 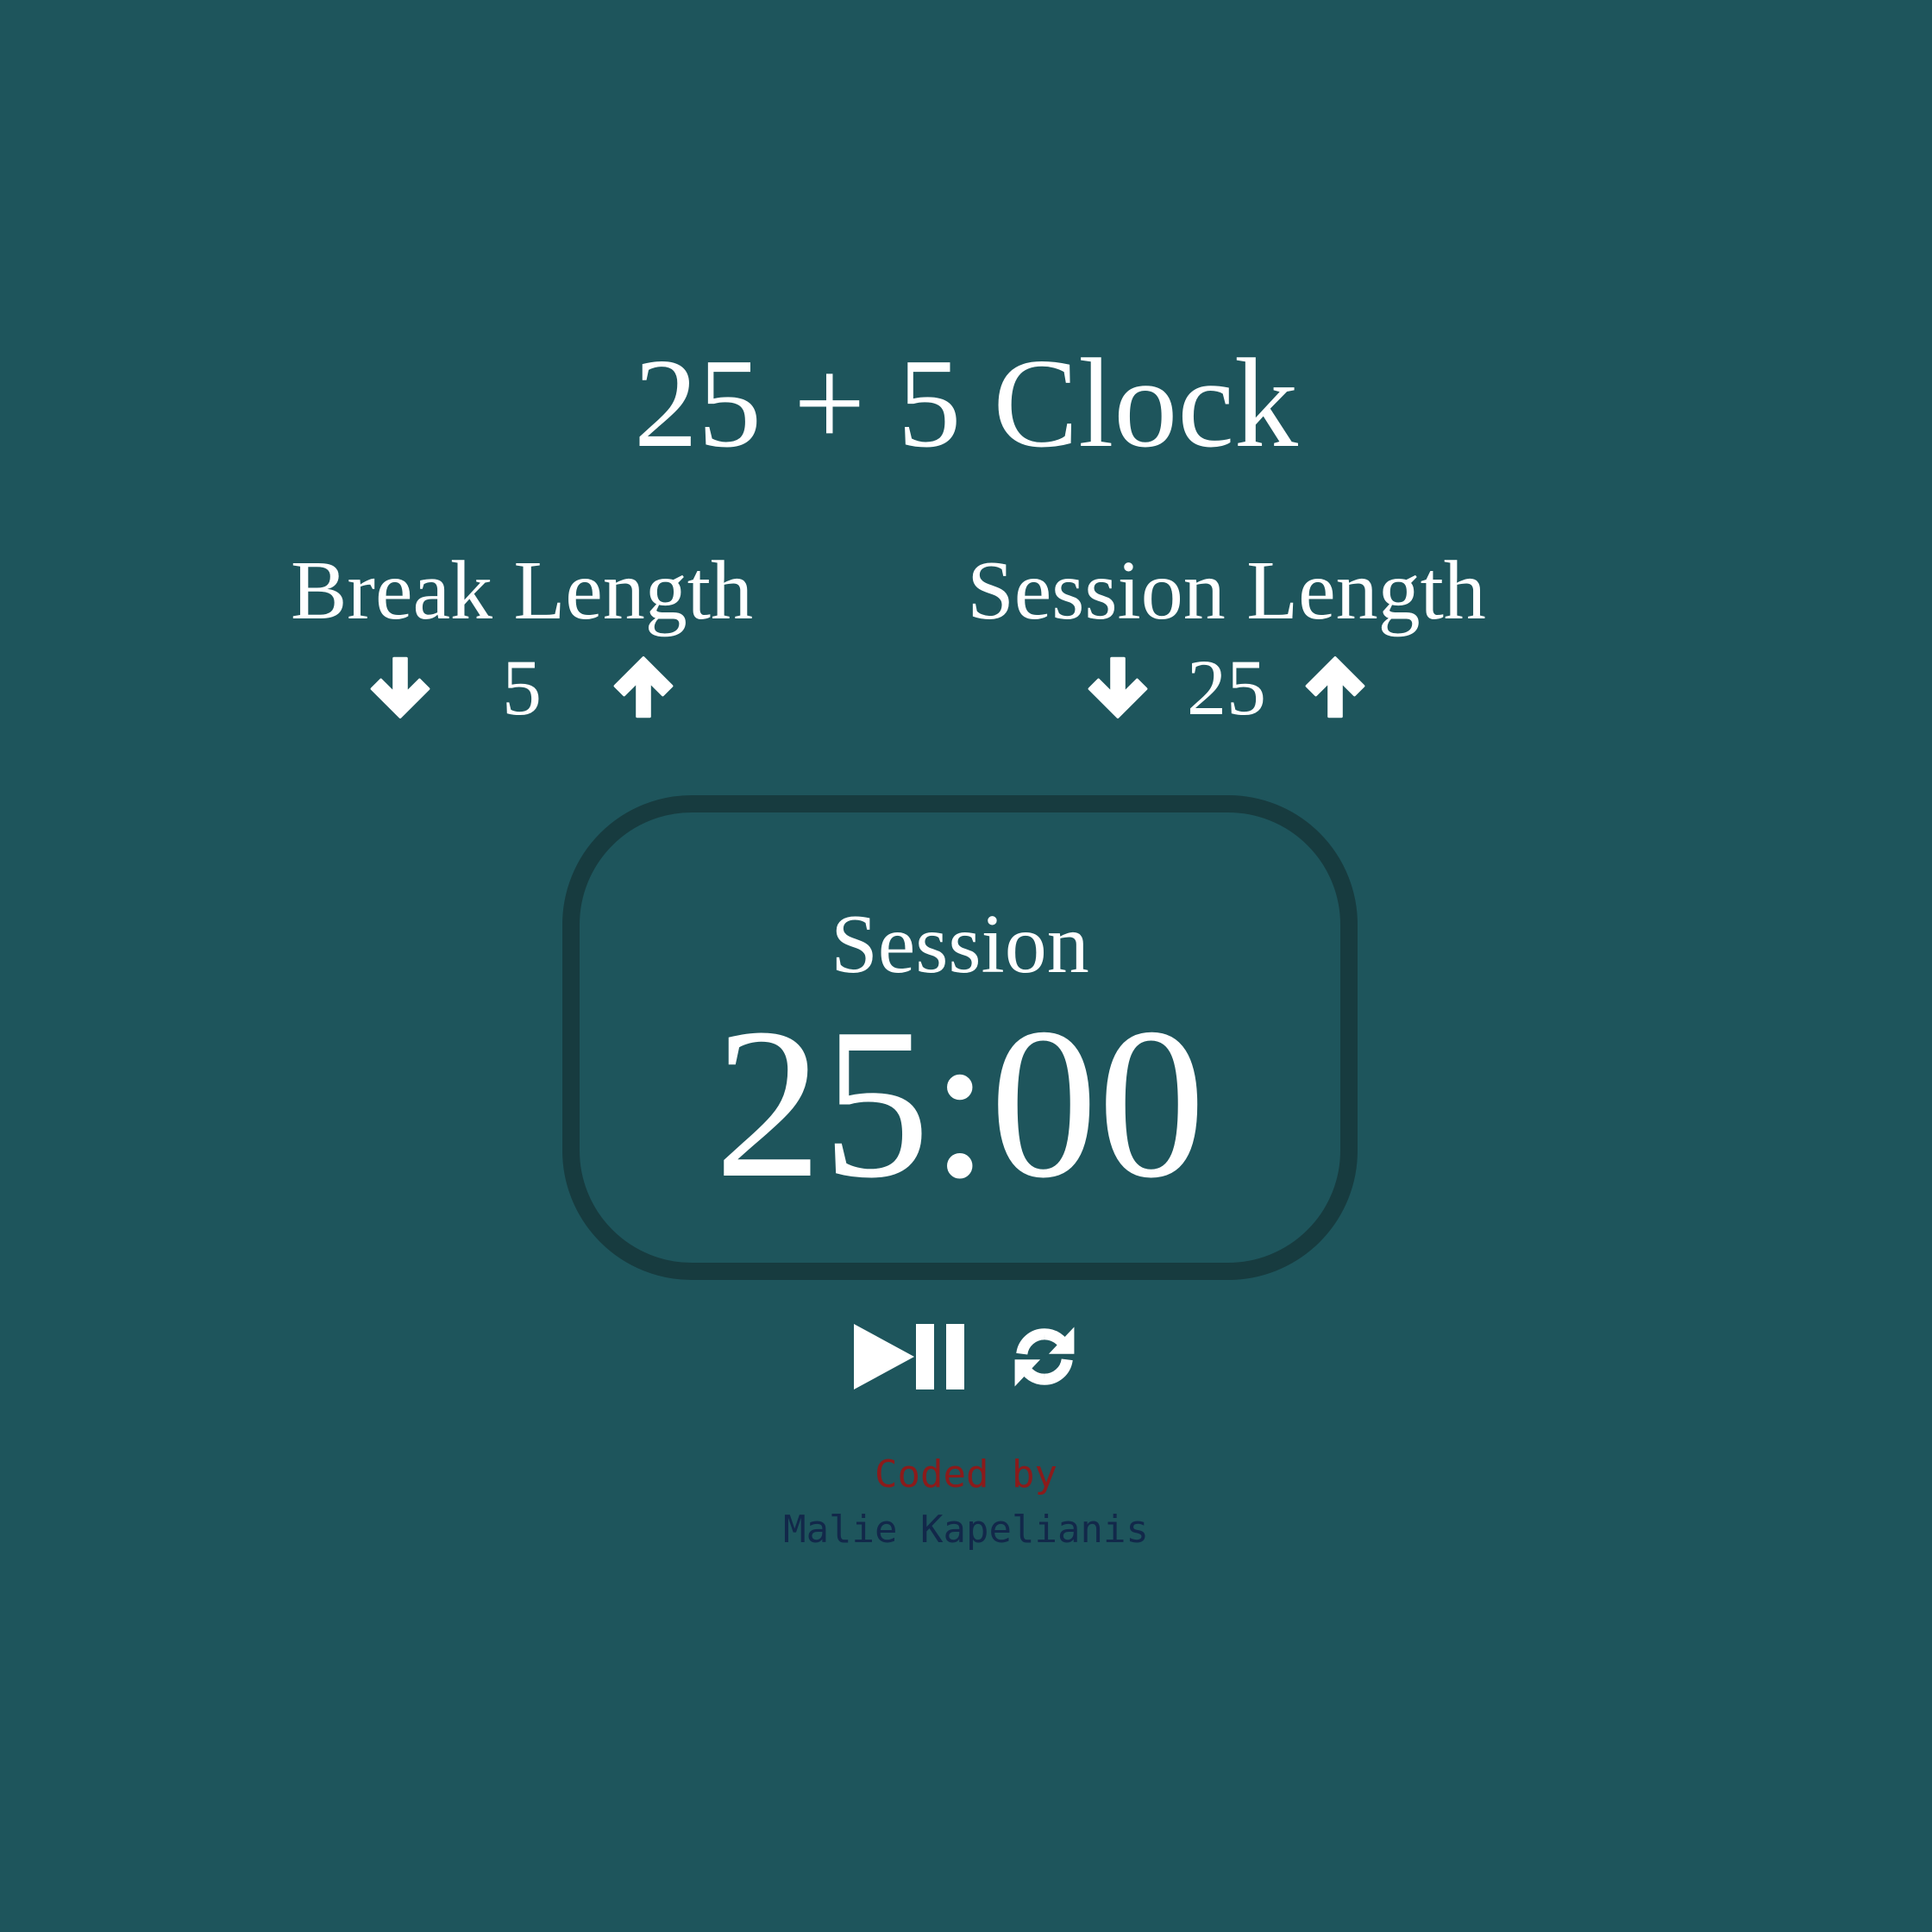 What do you see at coordinates (966, 1530) in the screenshot?
I see `credit-author: Malie Kapelianis` at bounding box center [966, 1530].